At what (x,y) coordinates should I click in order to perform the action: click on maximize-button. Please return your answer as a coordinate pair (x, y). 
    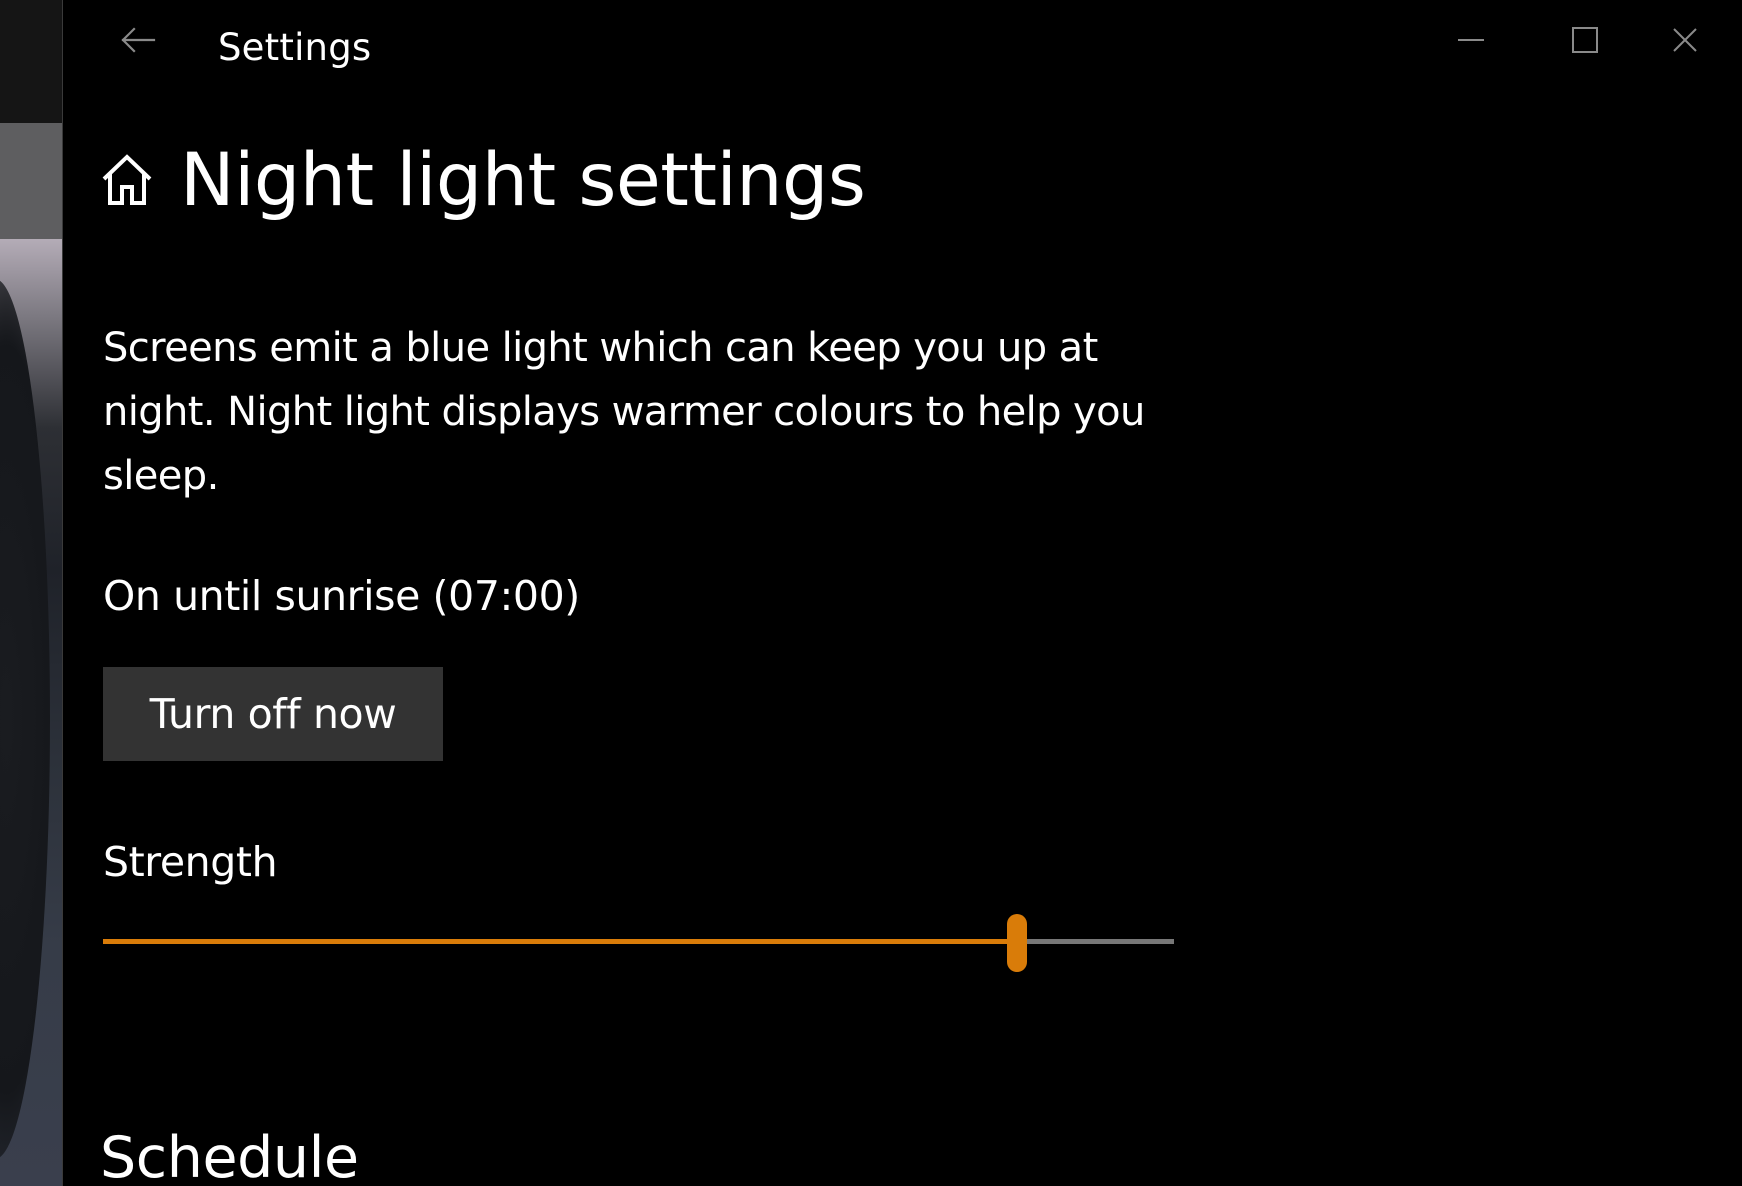
    Looking at the image, I should click on (1585, 40).